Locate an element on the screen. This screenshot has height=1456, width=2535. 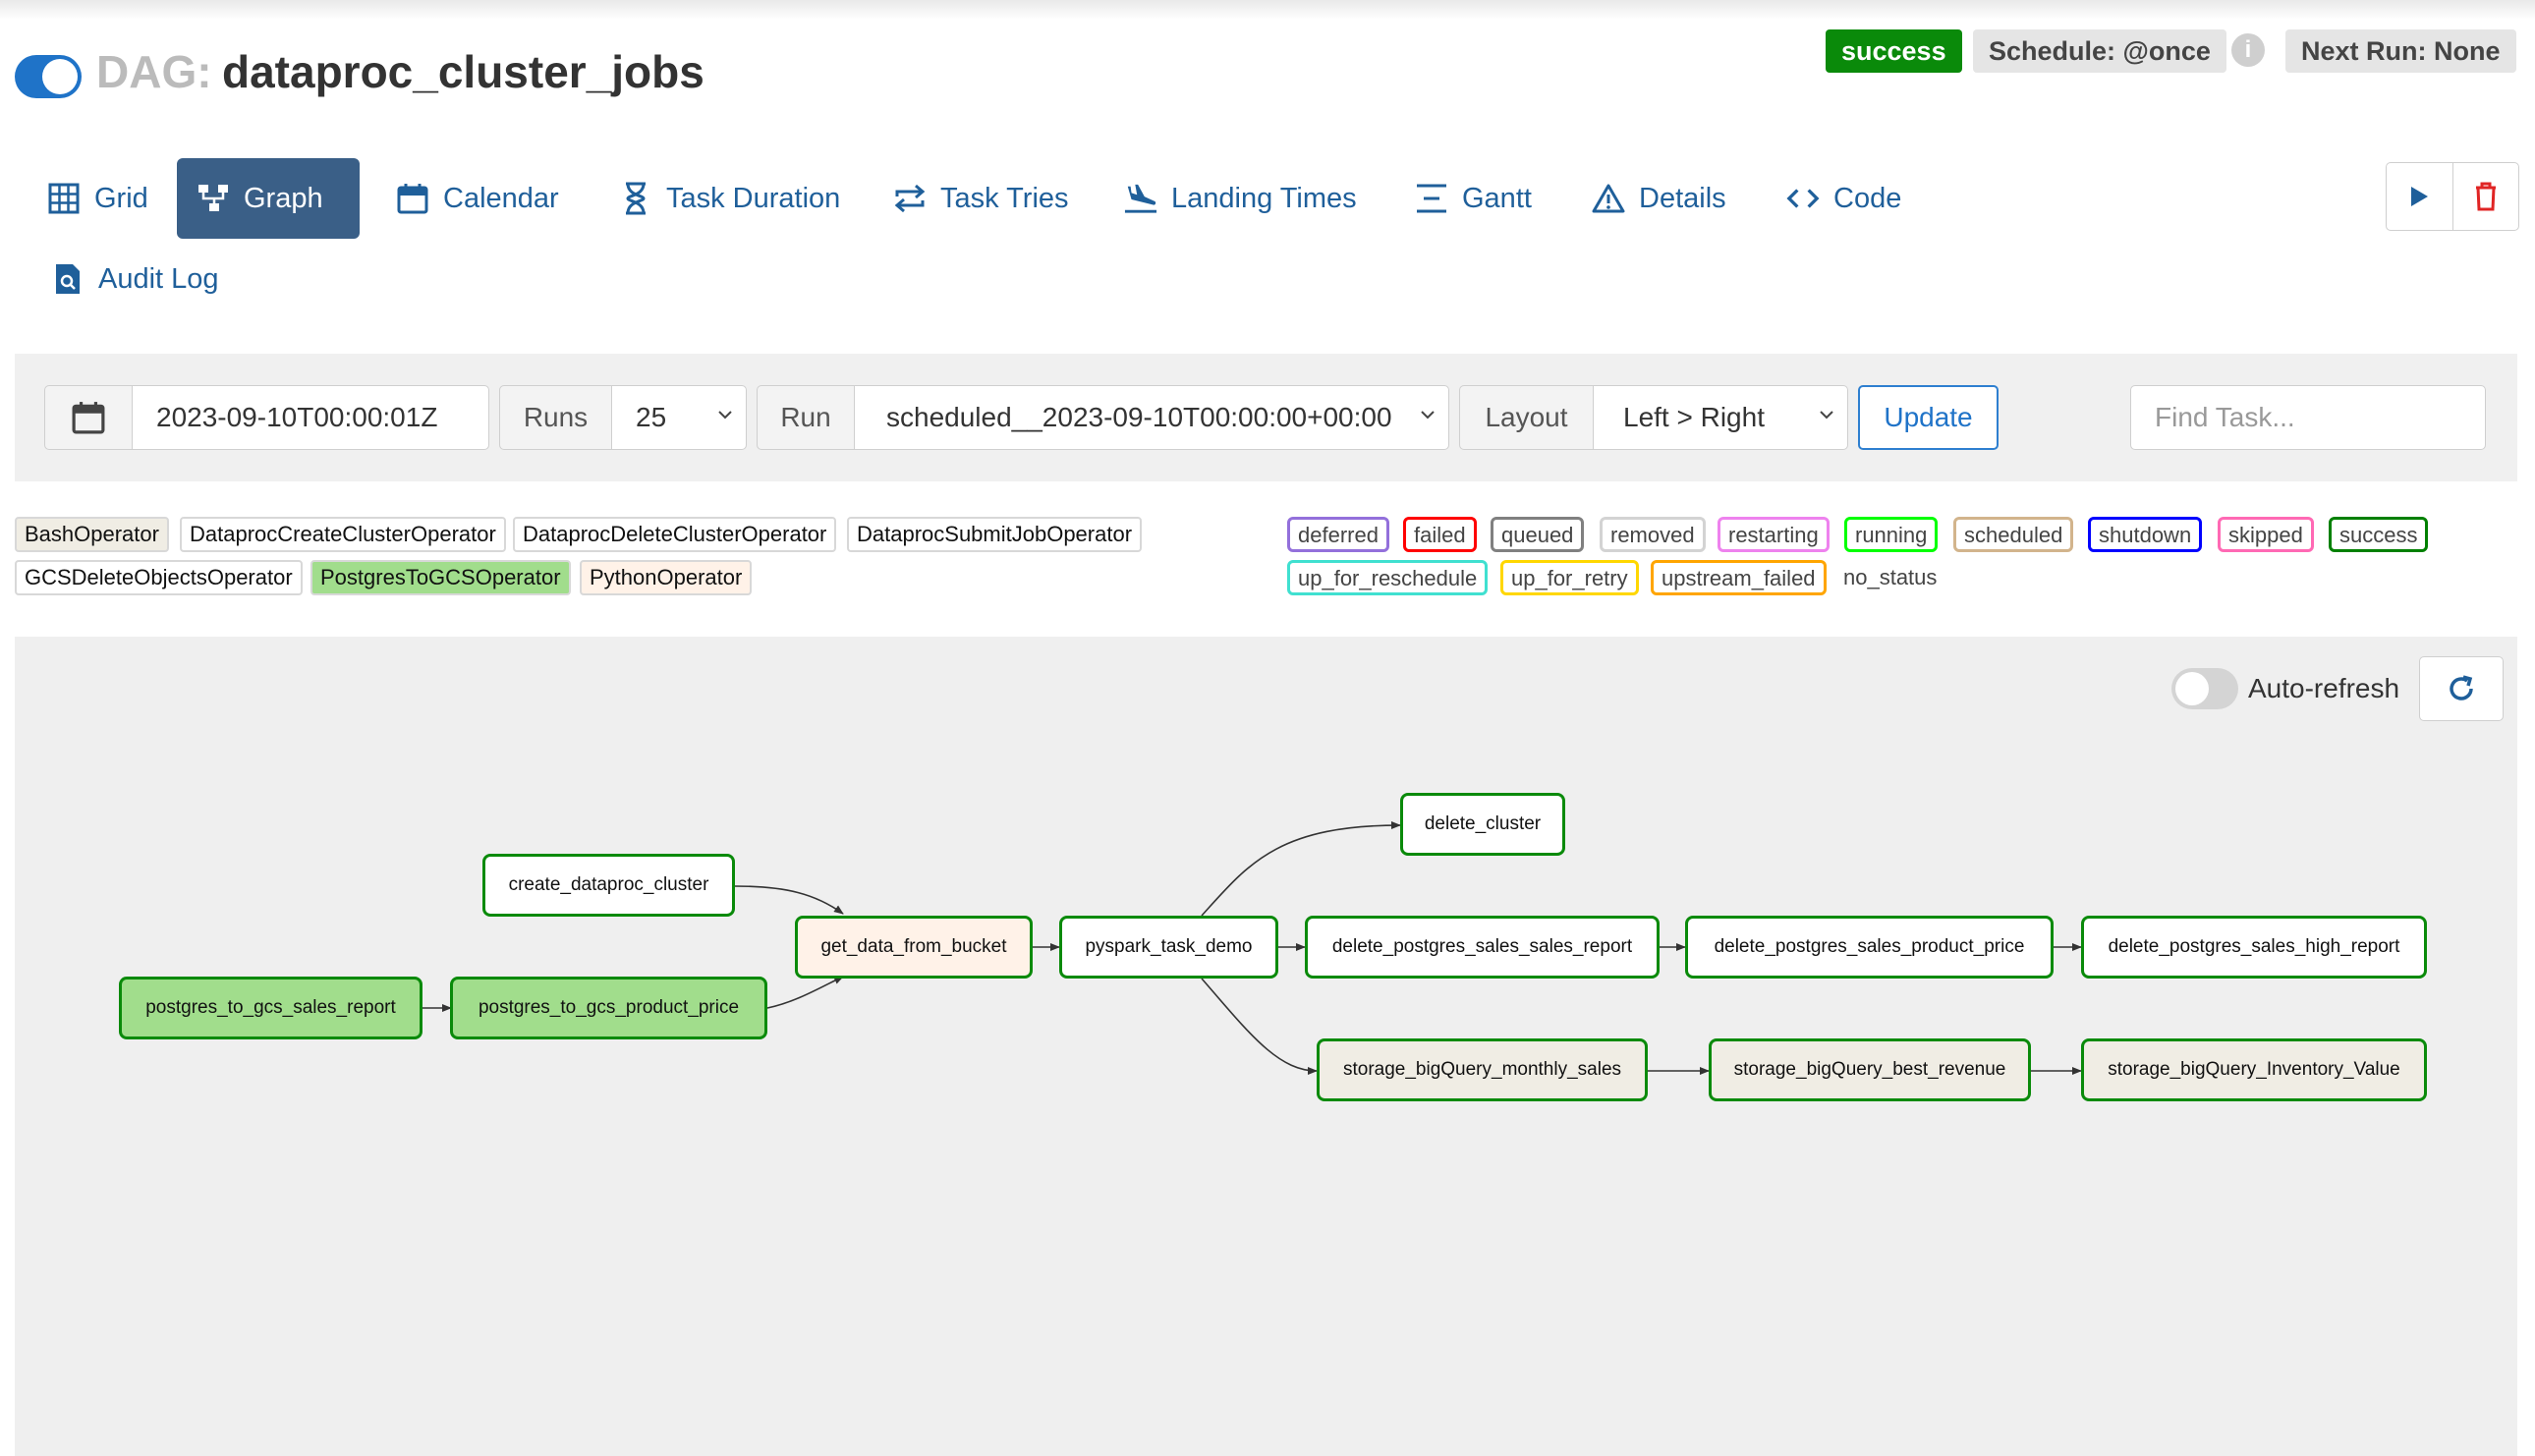
auto-refresh-label: Auto-refresh is located at coordinates (2324, 688).